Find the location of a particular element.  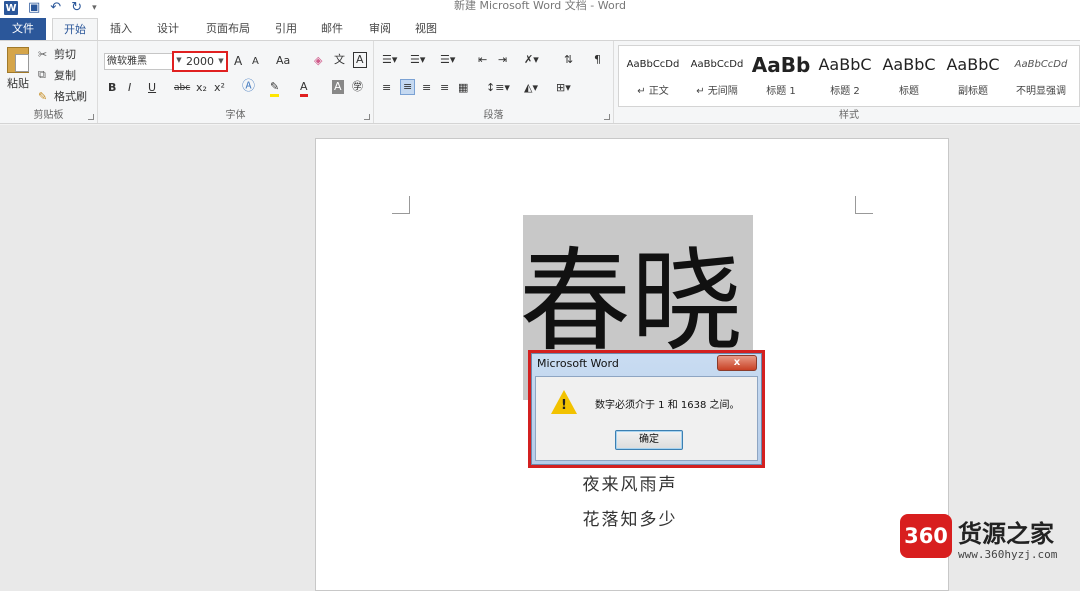

paintbrush-icon: ✎ is located at coordinates (43, 96).